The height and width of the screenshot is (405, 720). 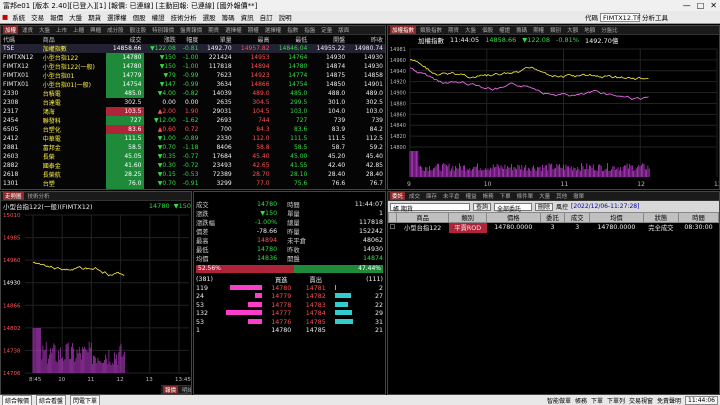 I want to click on menu-item-8: 技術分析, so click(x=184, y=17).